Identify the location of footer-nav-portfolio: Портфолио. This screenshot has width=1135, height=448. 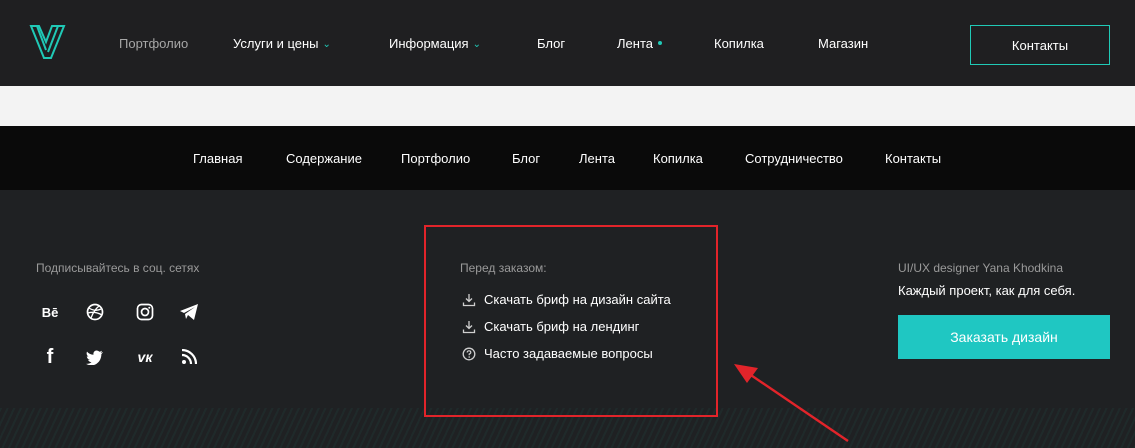
(435, 158).